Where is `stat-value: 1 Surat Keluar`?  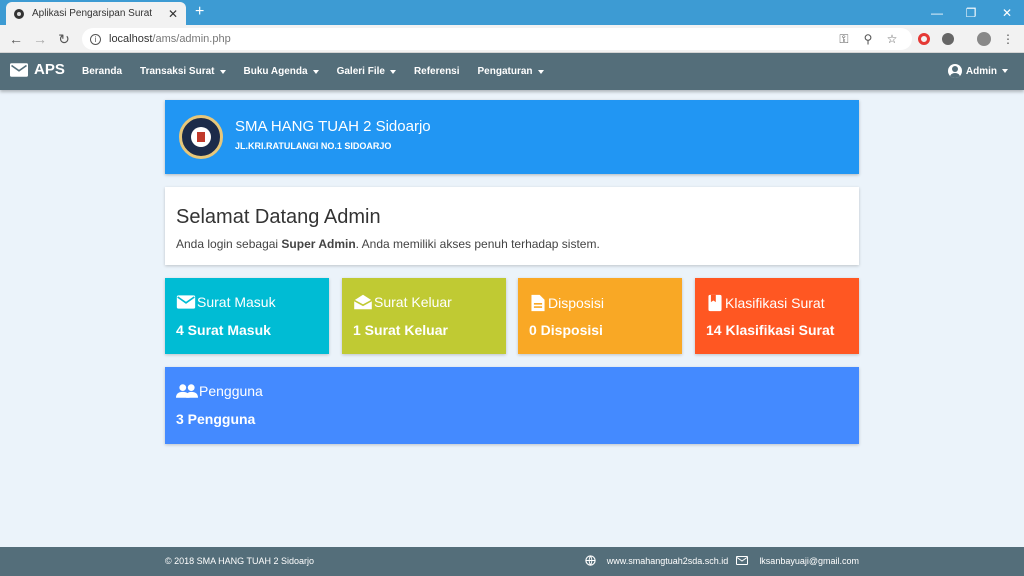
stat-value: 1 Surat Keluar is located at coordinates (400, 330).